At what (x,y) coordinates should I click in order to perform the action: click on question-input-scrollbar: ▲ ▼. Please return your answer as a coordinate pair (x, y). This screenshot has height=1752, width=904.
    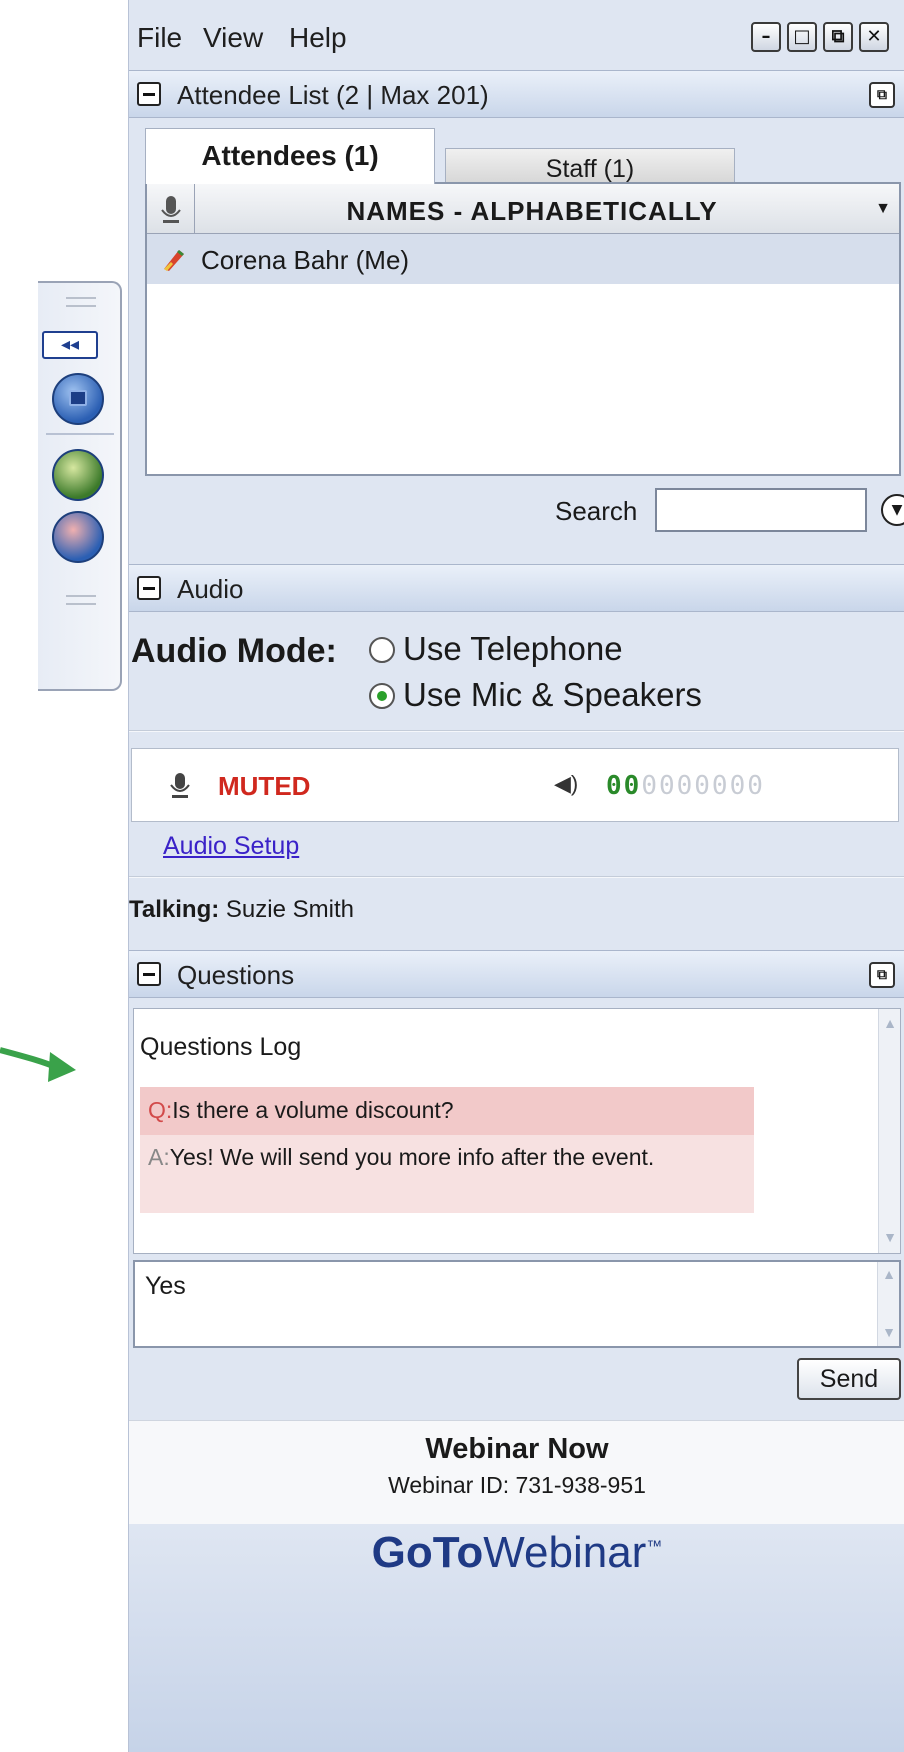
    Looking at the image, I should click on (888, 1304).